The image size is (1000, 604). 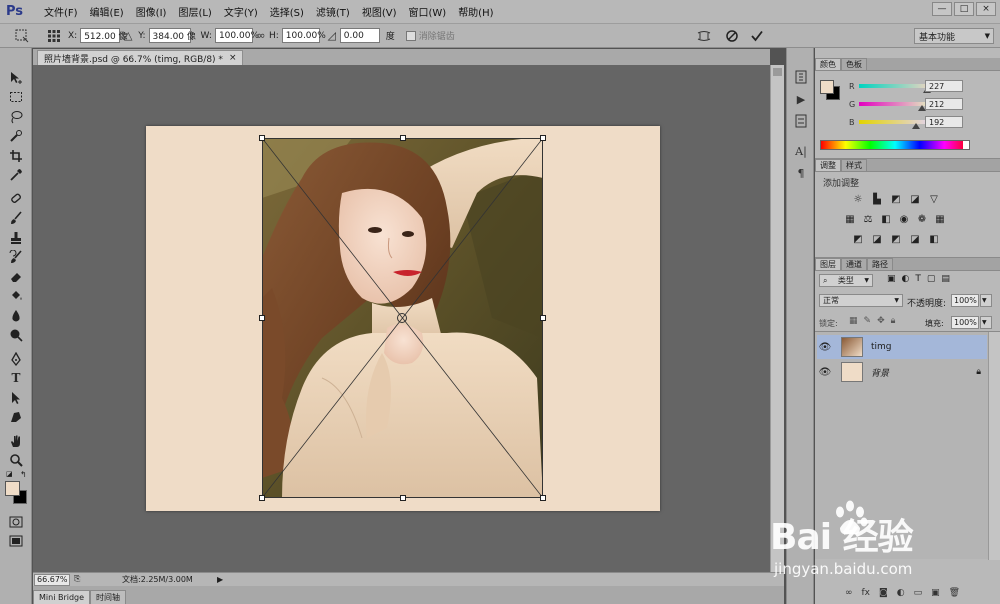 What do you see at coordinates (918, 593) in the screenshot?
I see `new-group-icon: ▭` at bounding box center [918, 593].